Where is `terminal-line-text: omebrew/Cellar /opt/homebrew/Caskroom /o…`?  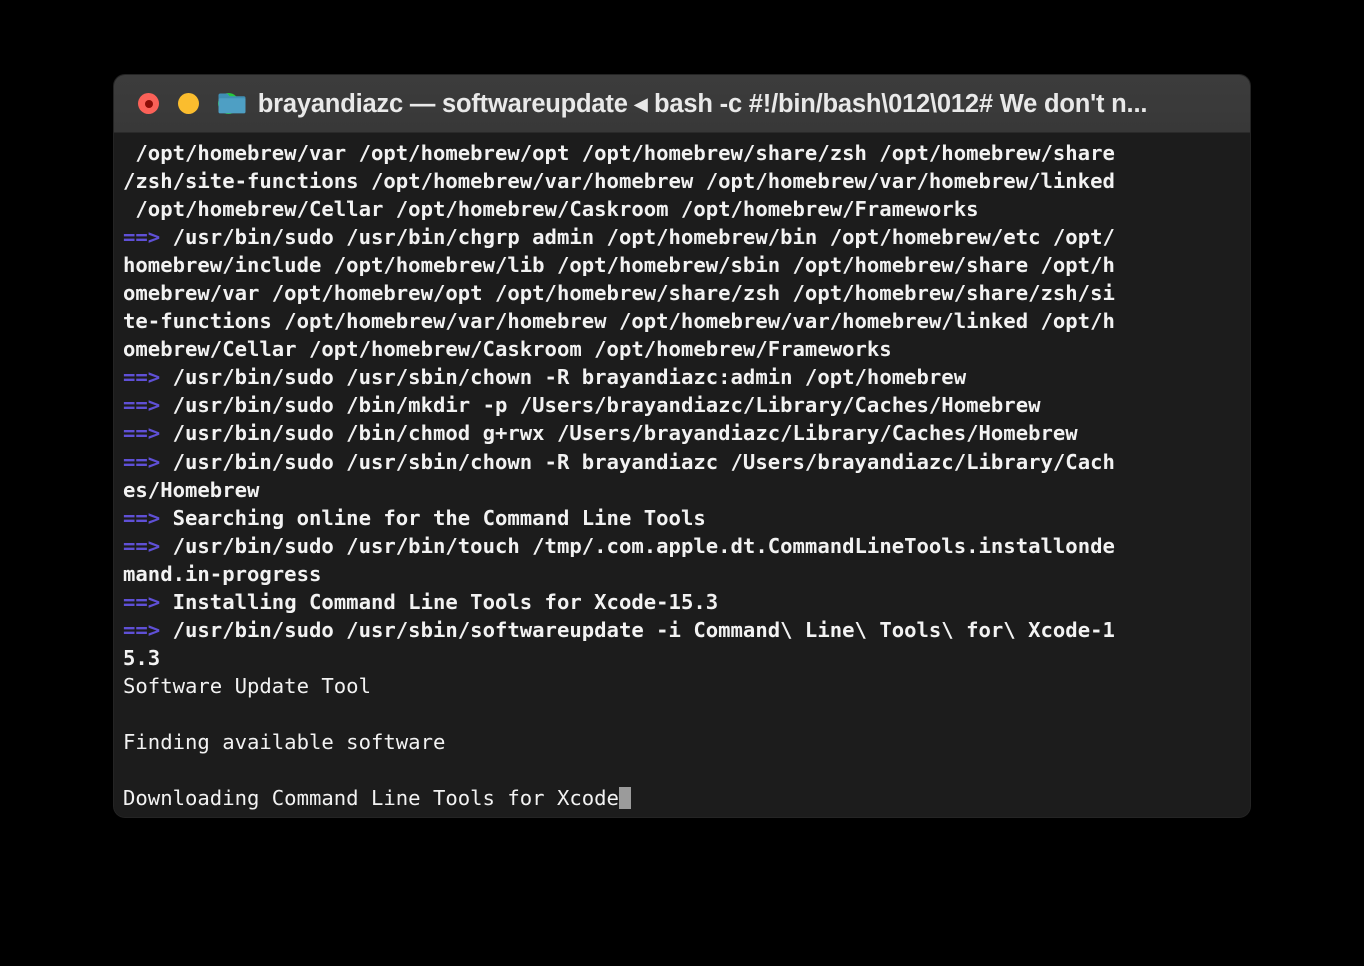 terminal-line-text: omebrew/Cellar /opt/homebrew/Caskroom /o… is located at coordinates (507, 349).